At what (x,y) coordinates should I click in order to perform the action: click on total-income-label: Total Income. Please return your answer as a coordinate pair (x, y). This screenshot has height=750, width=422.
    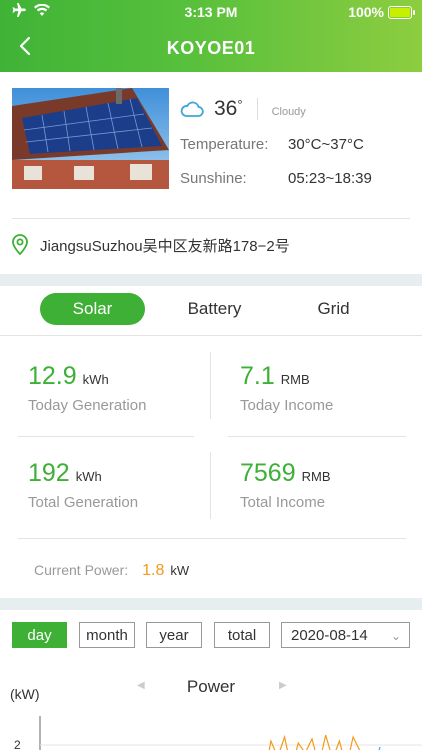
    Looking at the image, I should click on (283, 502).